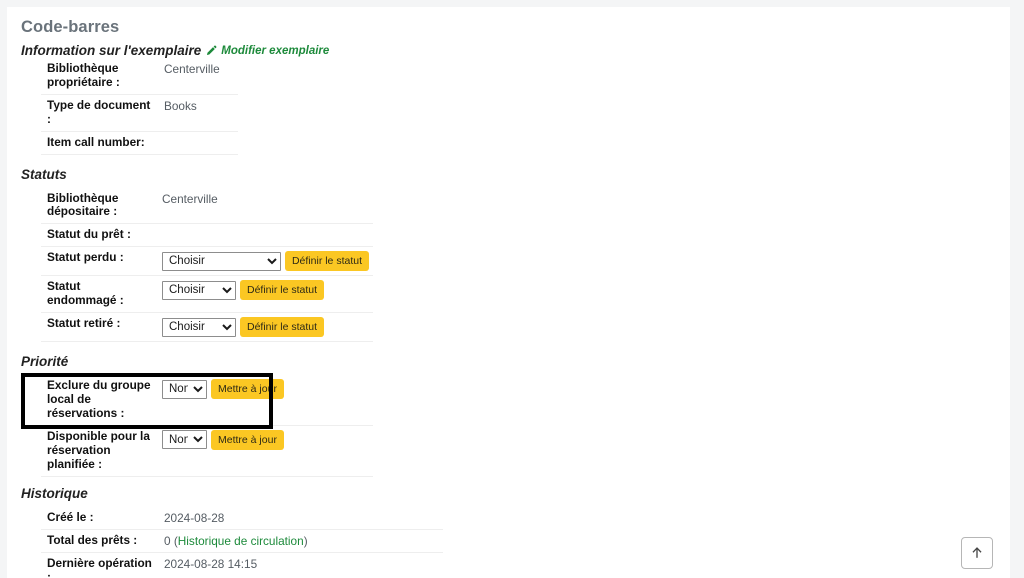 Image resolution: width=1024 pixels, height=578 pixels. What do you see at coordinates (300, 565) in the screenshot?
I see `row-value: 2024-08-28 14:15` at bounding box center [300, 565].